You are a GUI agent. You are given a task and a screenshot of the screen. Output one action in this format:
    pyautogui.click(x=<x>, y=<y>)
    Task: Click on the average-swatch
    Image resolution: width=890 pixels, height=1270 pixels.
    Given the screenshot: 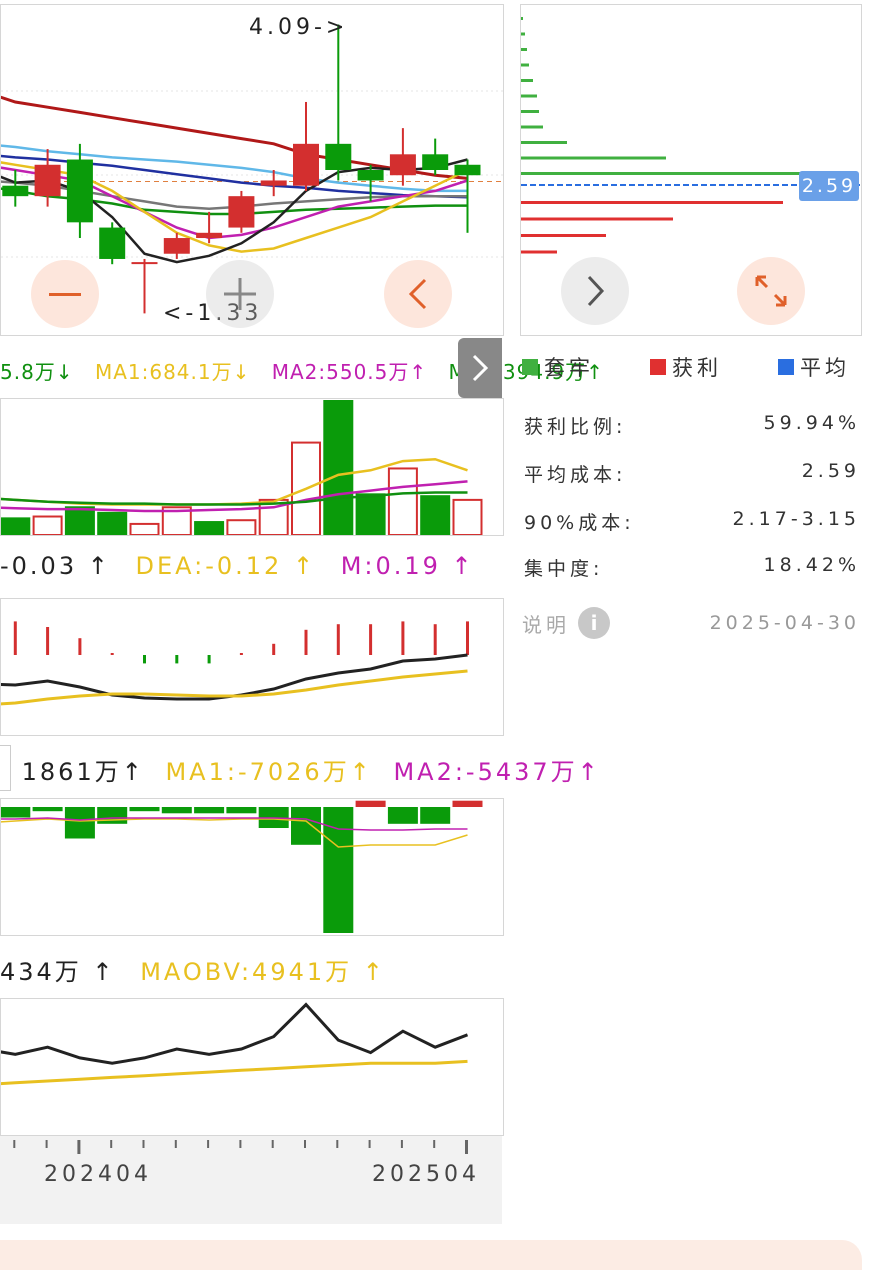 What is the action you would take?
    pyautogui.click(x=786, y=367)
    